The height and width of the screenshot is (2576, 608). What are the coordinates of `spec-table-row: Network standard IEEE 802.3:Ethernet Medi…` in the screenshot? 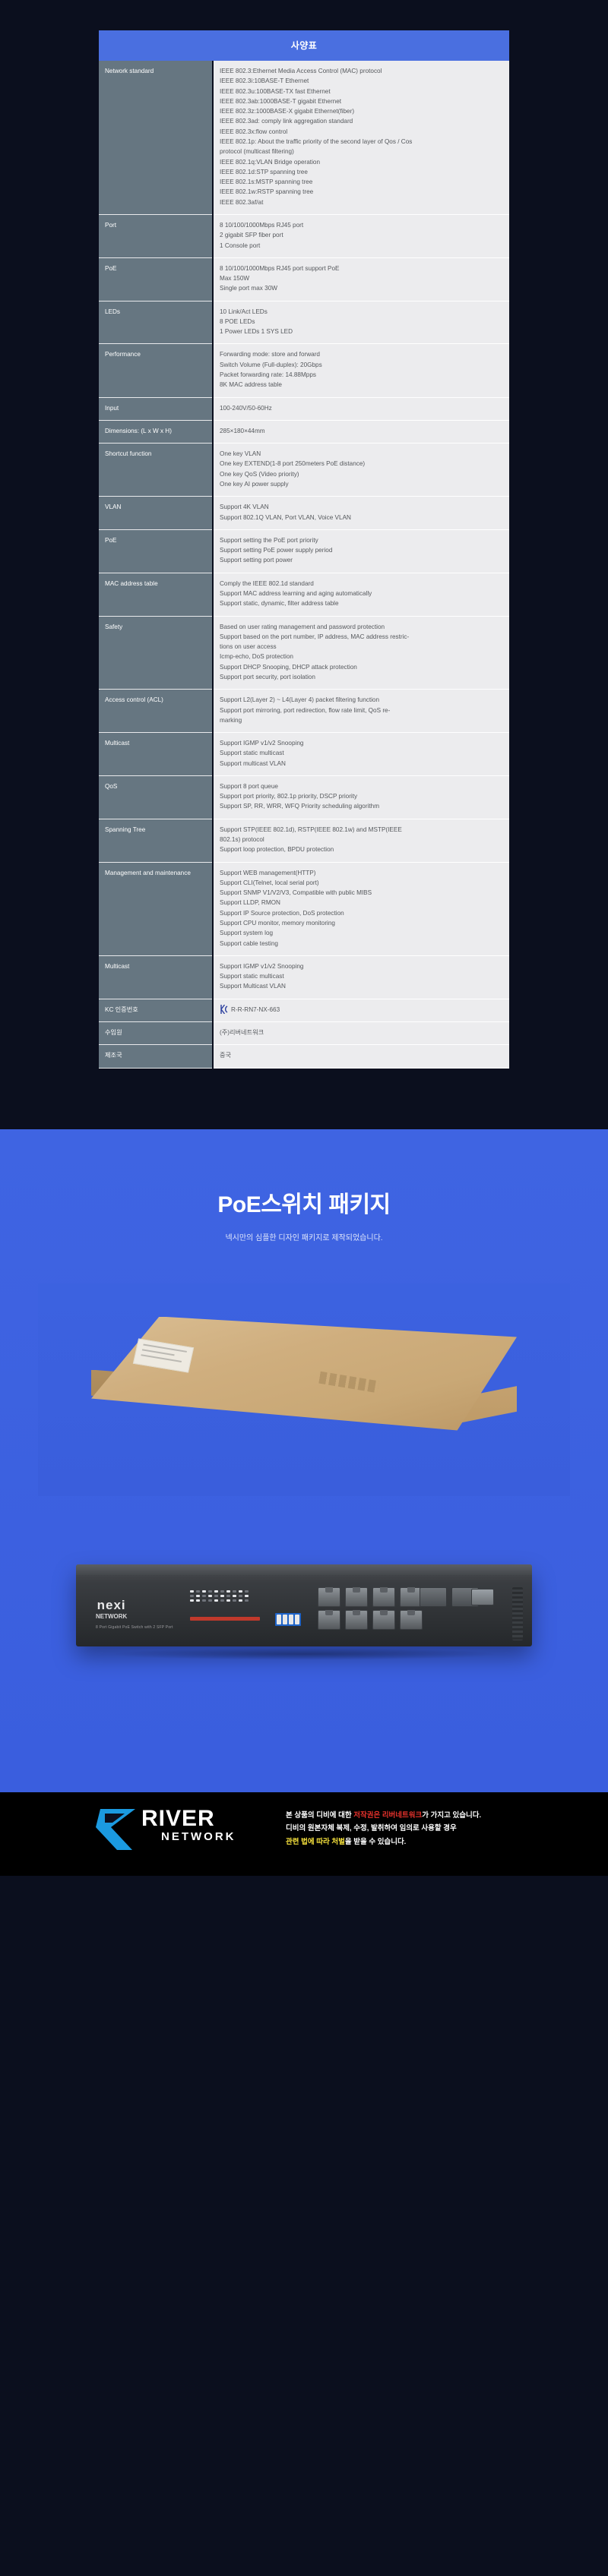 It's located at (304, 138).